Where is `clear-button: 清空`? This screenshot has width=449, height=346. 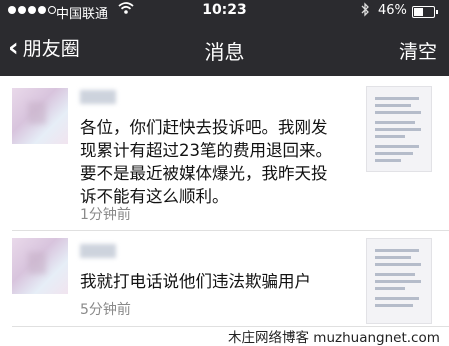 clear-button: 清空 is located at coordinates (418, 50).